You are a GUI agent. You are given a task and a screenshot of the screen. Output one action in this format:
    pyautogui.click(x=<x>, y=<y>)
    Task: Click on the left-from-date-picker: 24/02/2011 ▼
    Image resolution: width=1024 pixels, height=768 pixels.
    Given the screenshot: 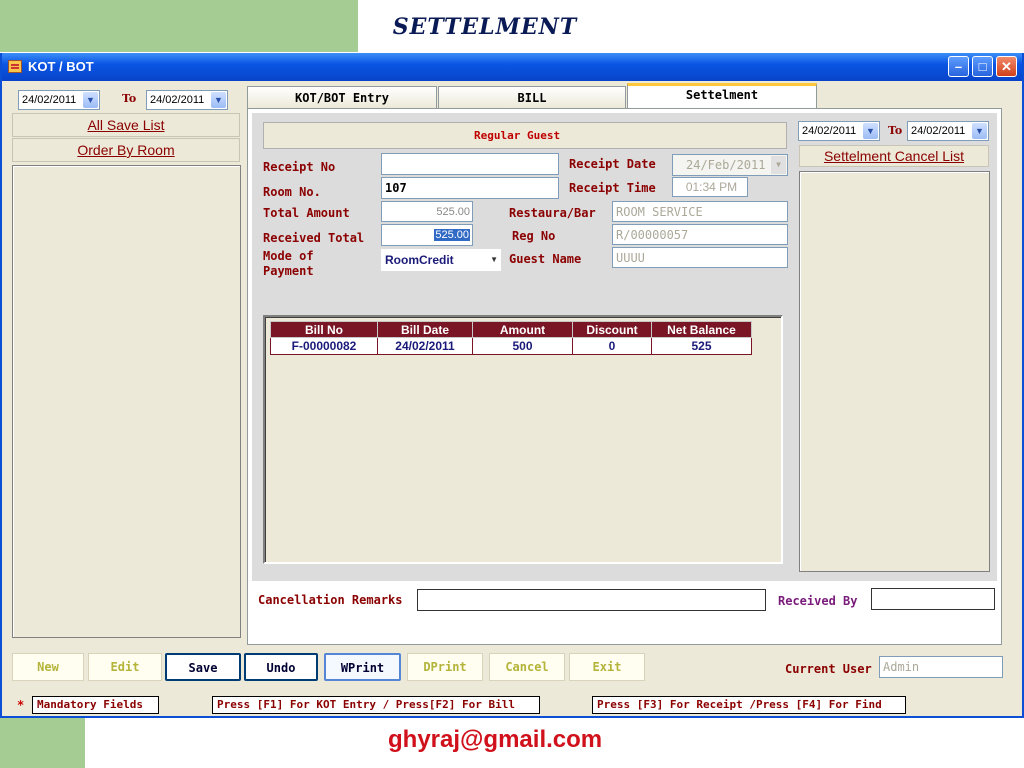 What is the action you would take?
    pyautogui.click(x=59, y=100)
    